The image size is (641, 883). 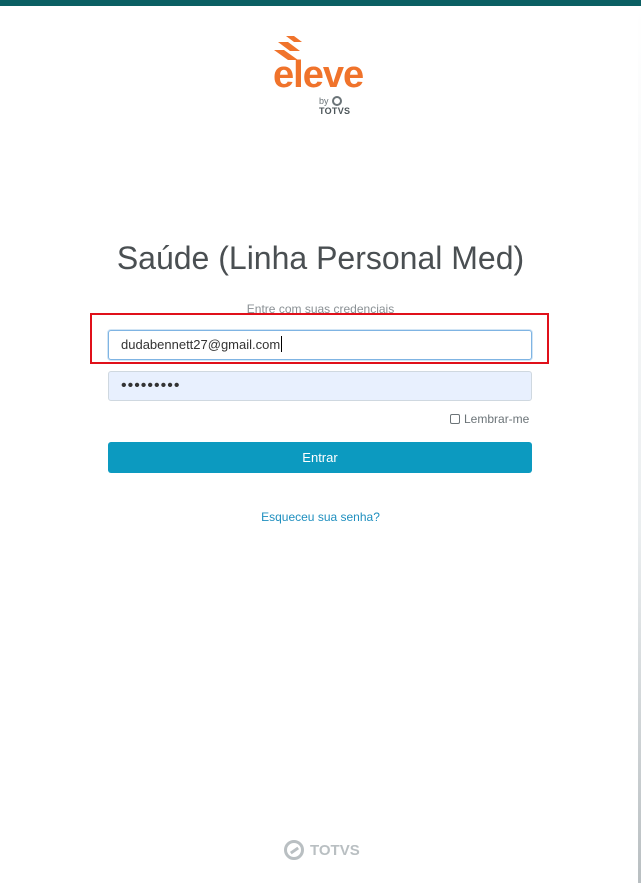 I want to click on remember-me-label: Lembrar-me, so click(x=497, y=419).